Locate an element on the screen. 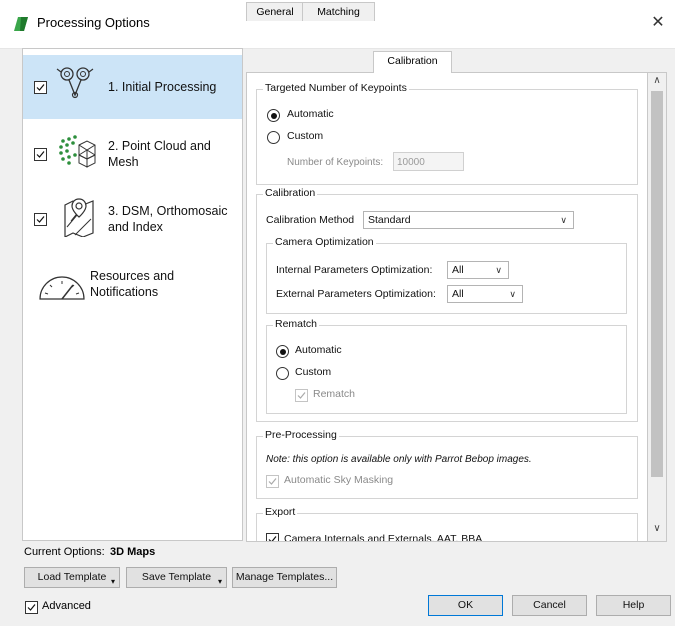 The width and height of the screenshot is (675, 626). rematch-automatic-radio is located at coordinates (282, 351).